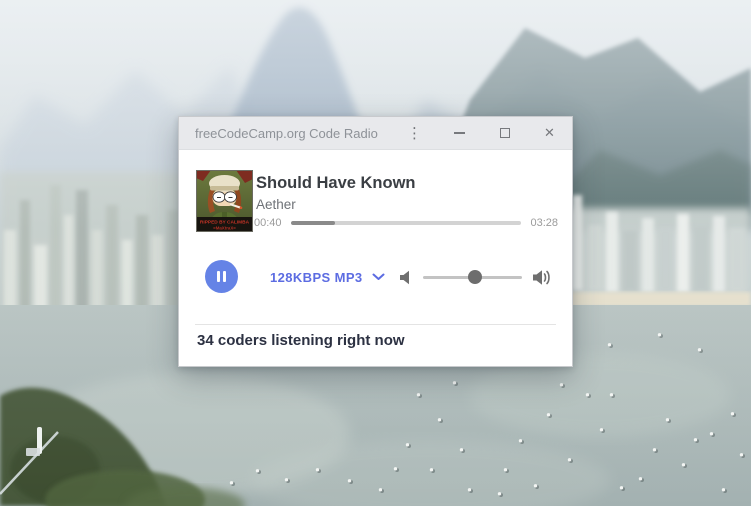 The image size is (751, 506). I want to click on title-bar: freeCodeCamp.org Code Radio ⋮ ✕, so click(375, 133).